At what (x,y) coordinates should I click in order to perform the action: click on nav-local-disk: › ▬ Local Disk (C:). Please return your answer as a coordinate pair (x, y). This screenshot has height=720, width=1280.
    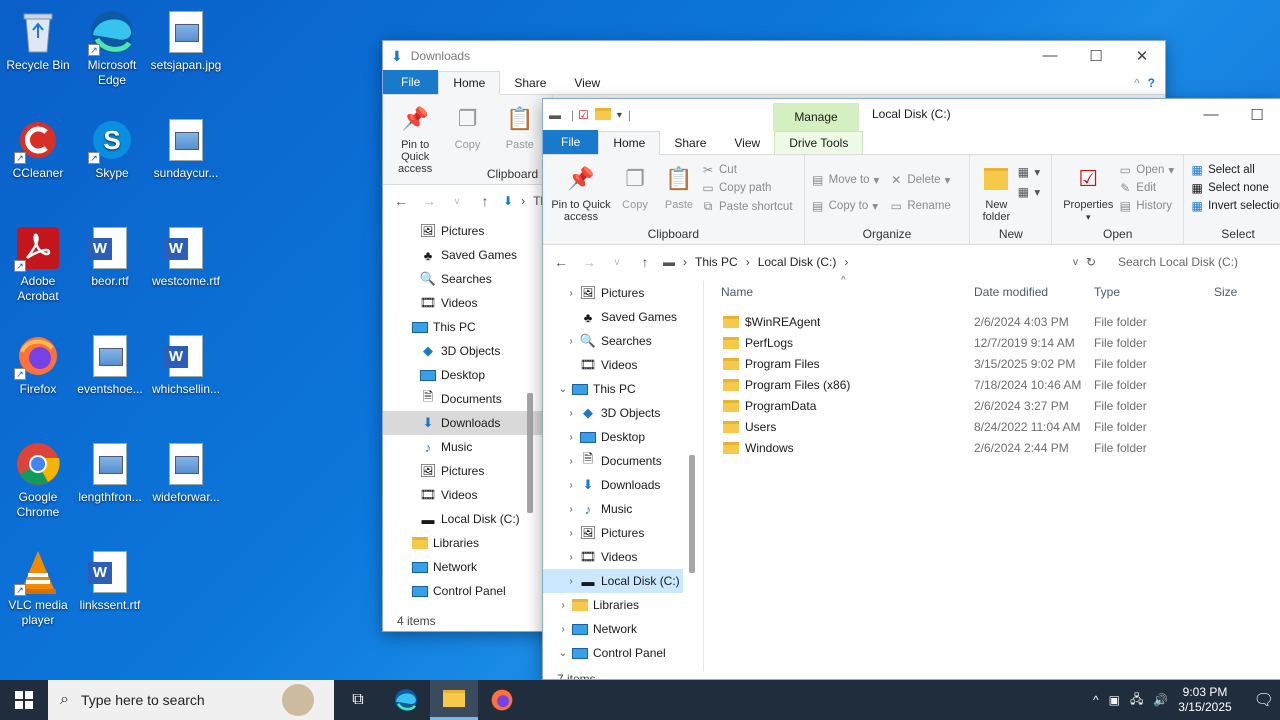
    Looking at the image, I should click on (613, 581).